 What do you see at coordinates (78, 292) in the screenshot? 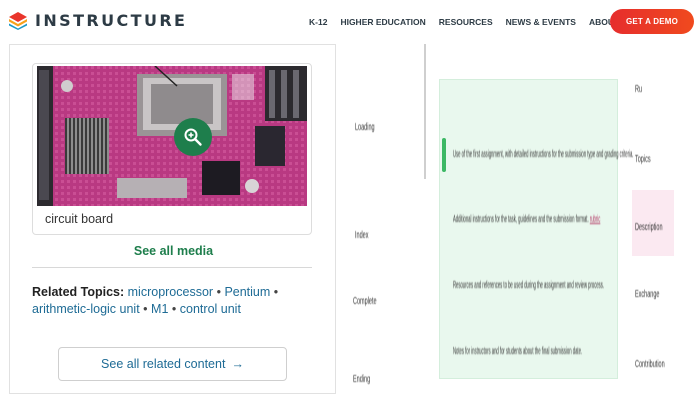
I see `related-topics-label: Related Topics:` at bounding box center [78, 292].